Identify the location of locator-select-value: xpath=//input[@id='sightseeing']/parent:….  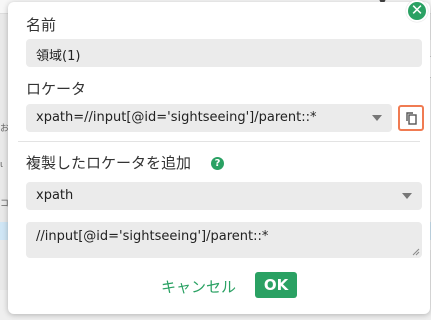
(176, 117).